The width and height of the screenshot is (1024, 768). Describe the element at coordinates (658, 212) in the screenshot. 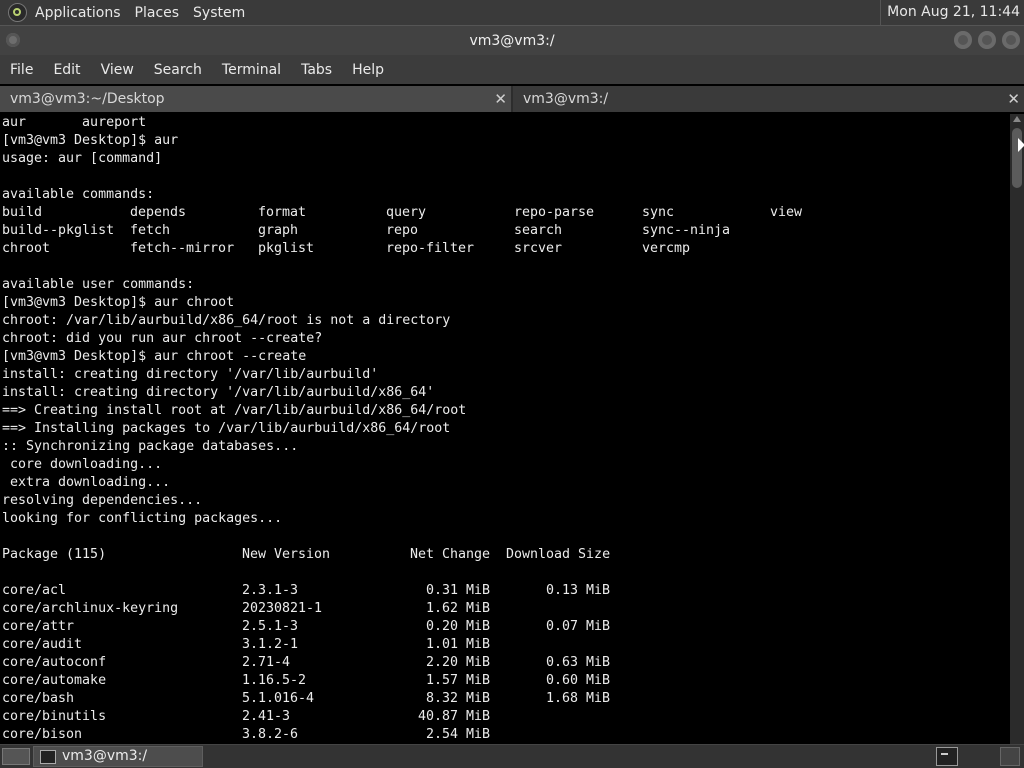

I see `command-item: sync` at that location.